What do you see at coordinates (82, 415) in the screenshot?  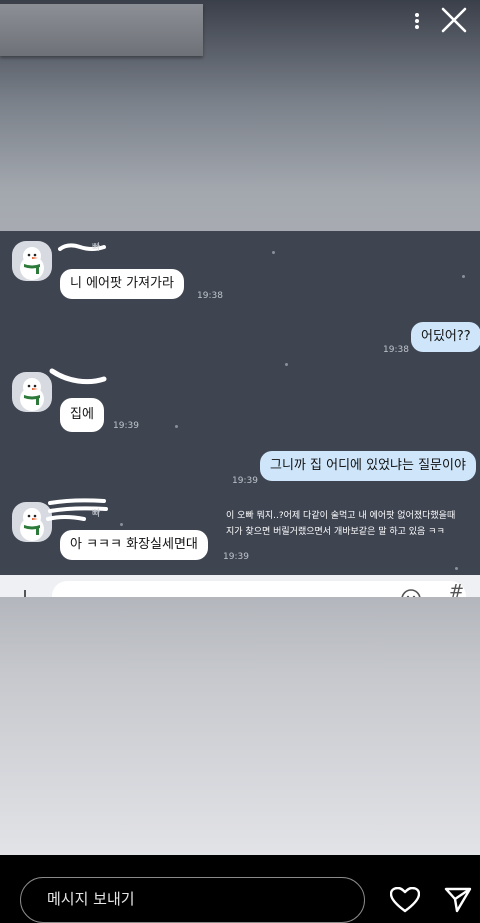 I see `message-bubble-incoming: 집에` at bounding box center [82, 415].